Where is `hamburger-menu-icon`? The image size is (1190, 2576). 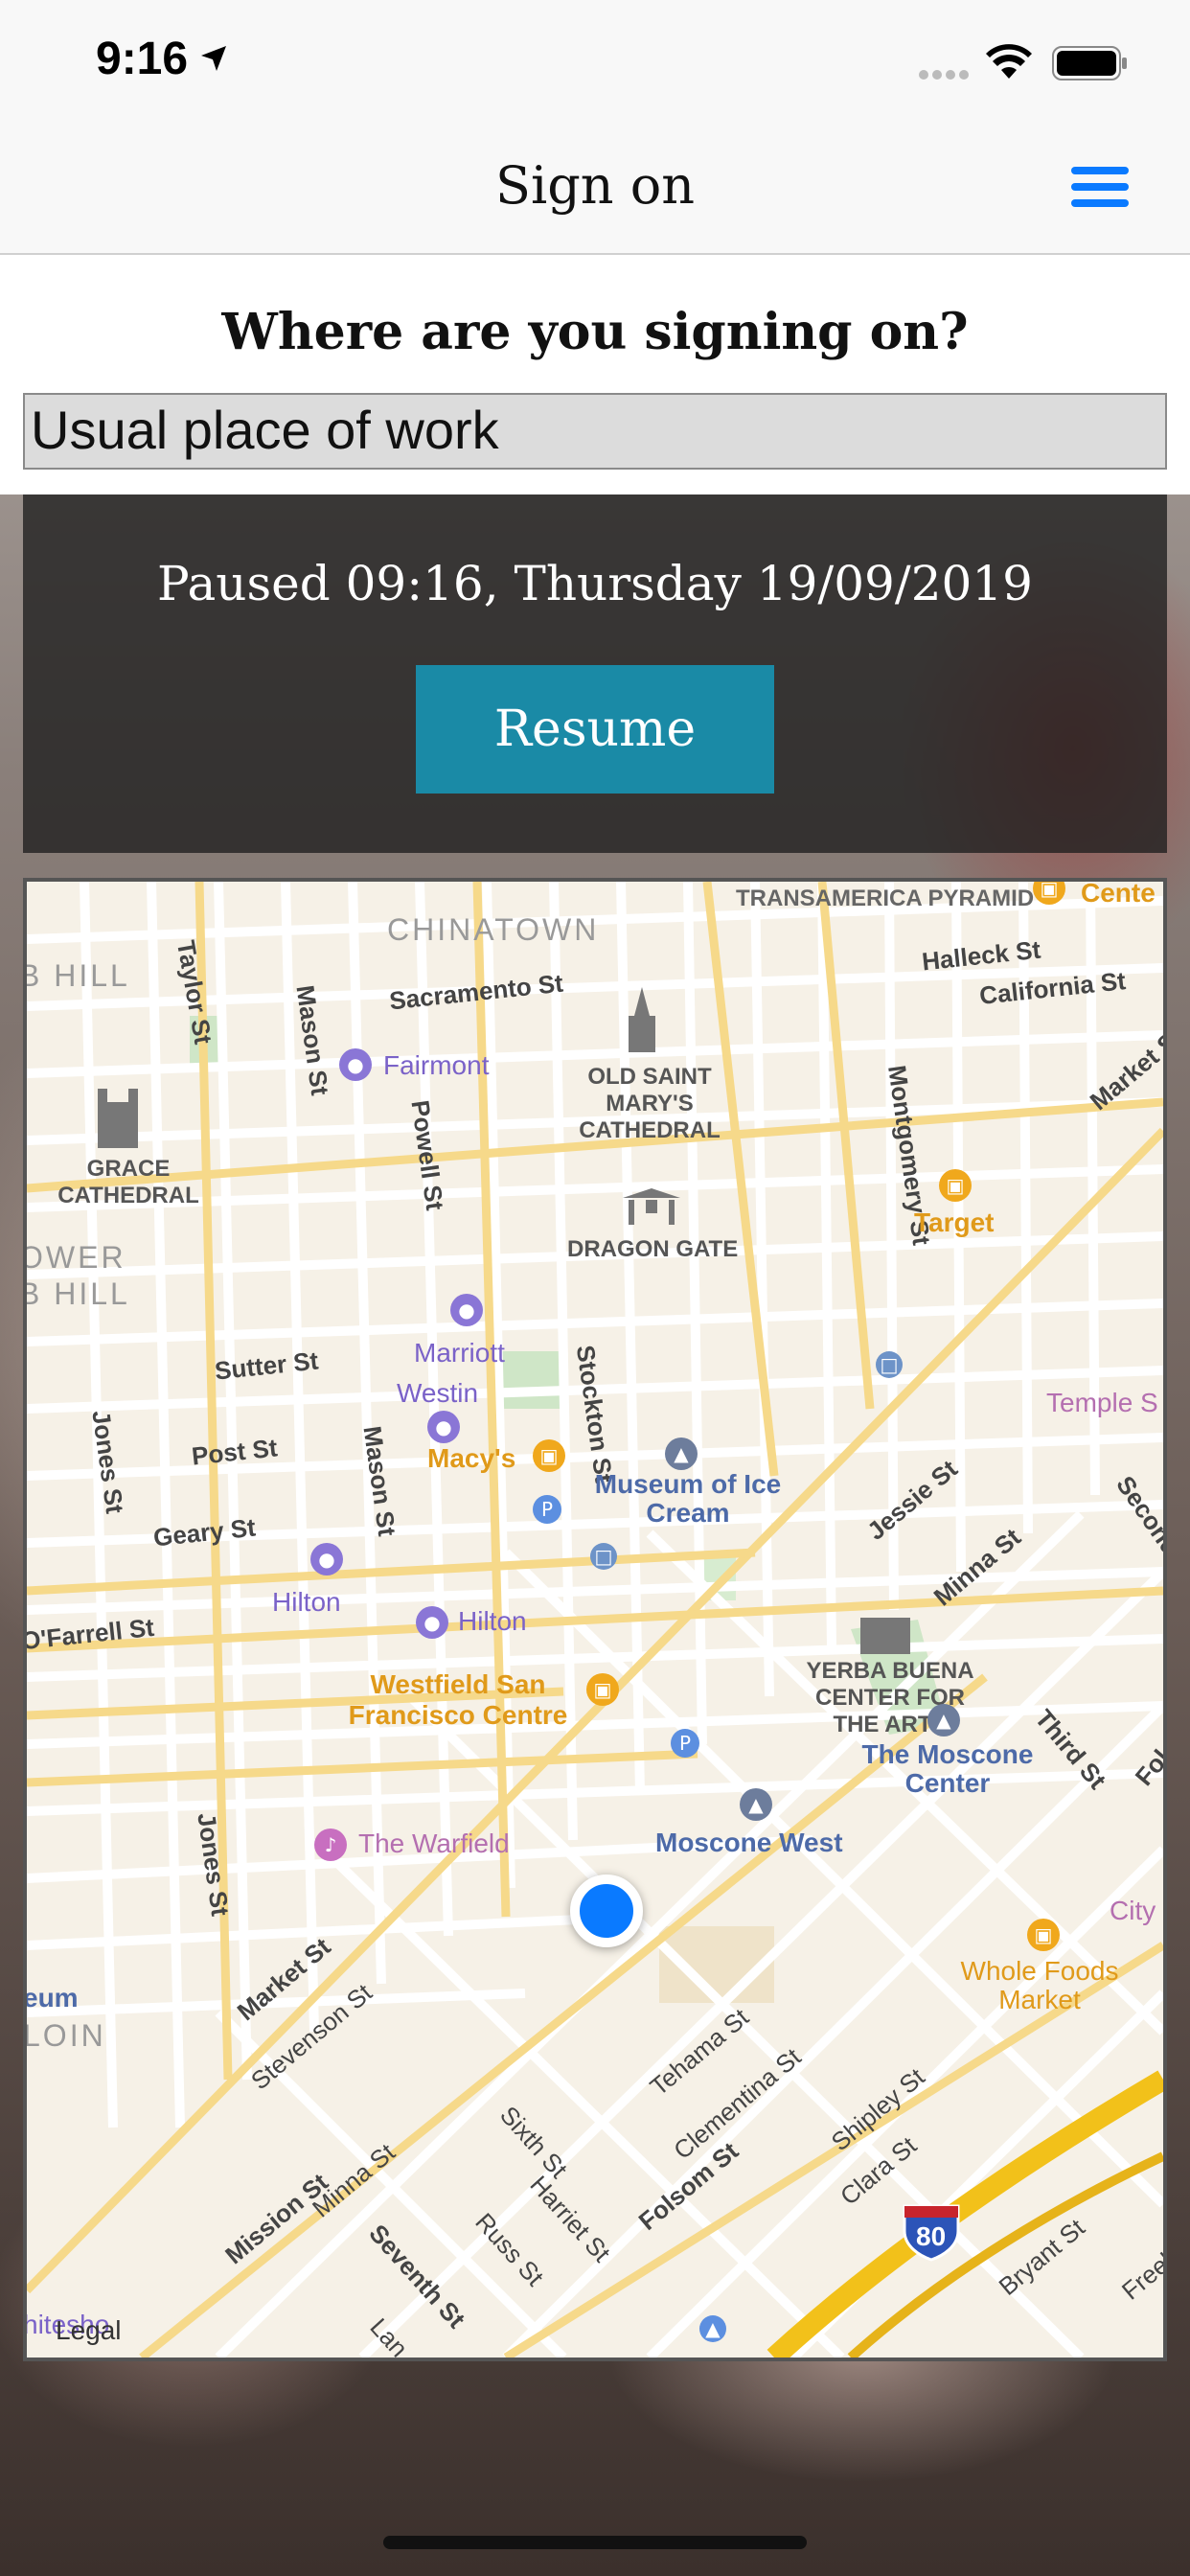
hamburger-menu-icon is located at coordinates (1100, 187).